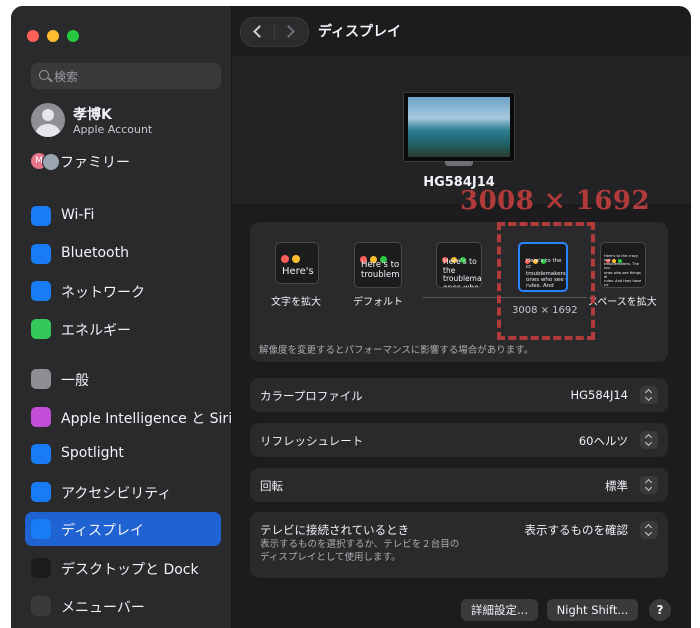 The image size is (700, 628). I want to click on gear-icon, so click(41, 379).